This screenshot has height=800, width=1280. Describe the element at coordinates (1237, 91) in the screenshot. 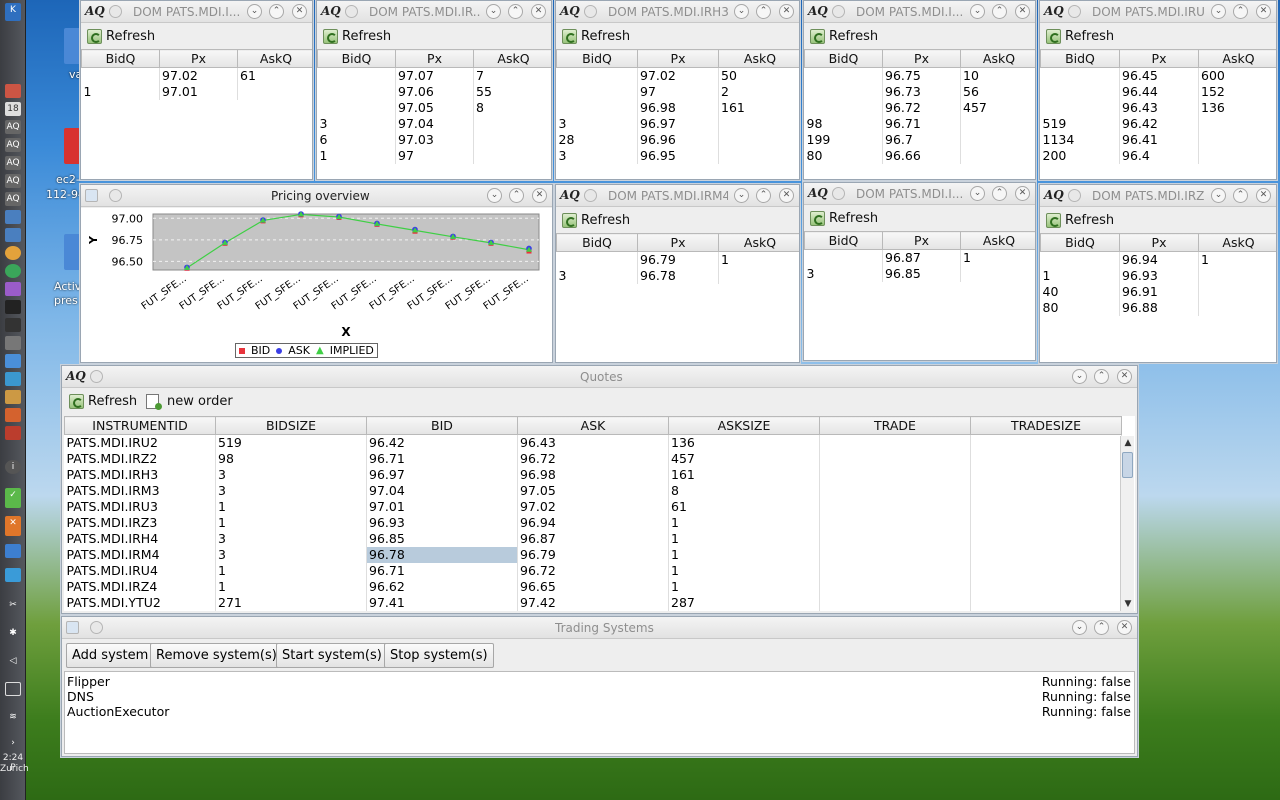

I see `table-cell: 152` at that location.